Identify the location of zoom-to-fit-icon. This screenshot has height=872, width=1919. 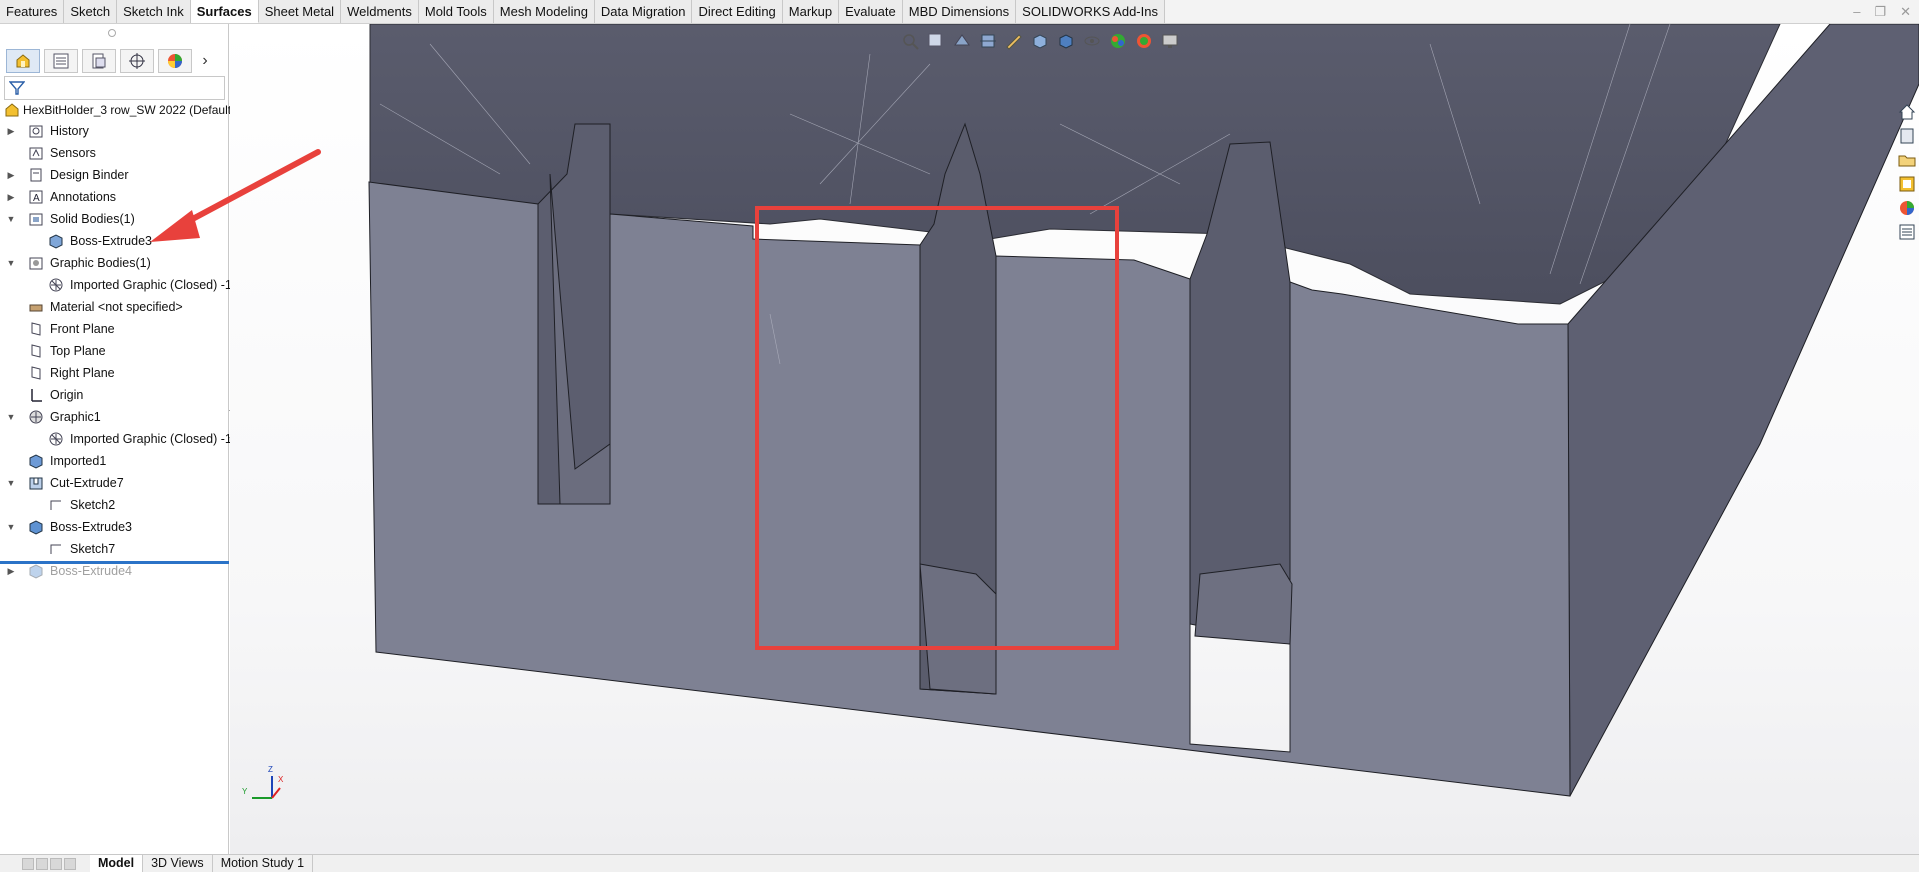
(910, 41).